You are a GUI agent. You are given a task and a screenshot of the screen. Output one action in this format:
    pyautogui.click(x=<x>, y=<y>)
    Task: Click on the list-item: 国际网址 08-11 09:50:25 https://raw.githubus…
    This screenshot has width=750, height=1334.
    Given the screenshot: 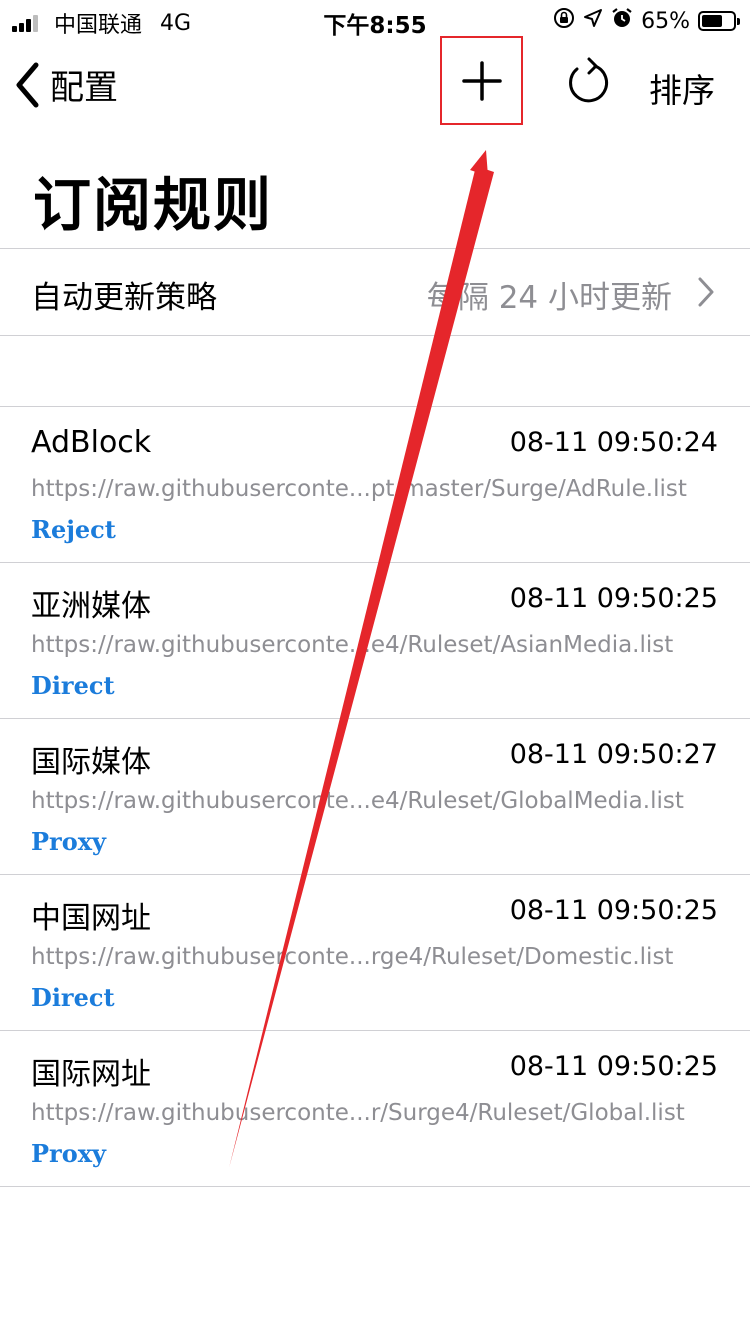 What is the action you would take?
    pyautogui.click(x=375, y=1109)
    